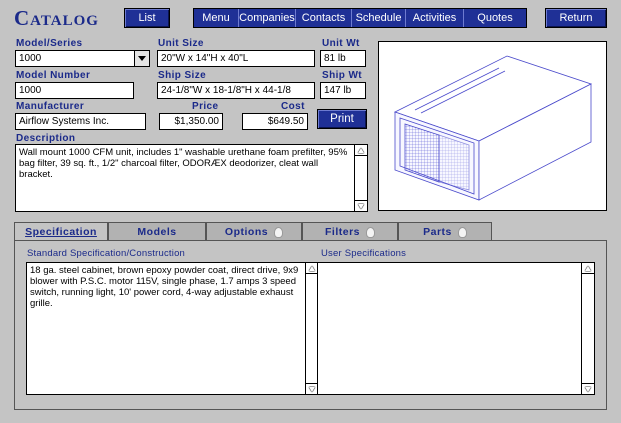 The image size is (621, 423). What do you see at coordinates (293, 106) in the screenshot?
I see `cost-label: Cost` at bounding box center [293, 106].